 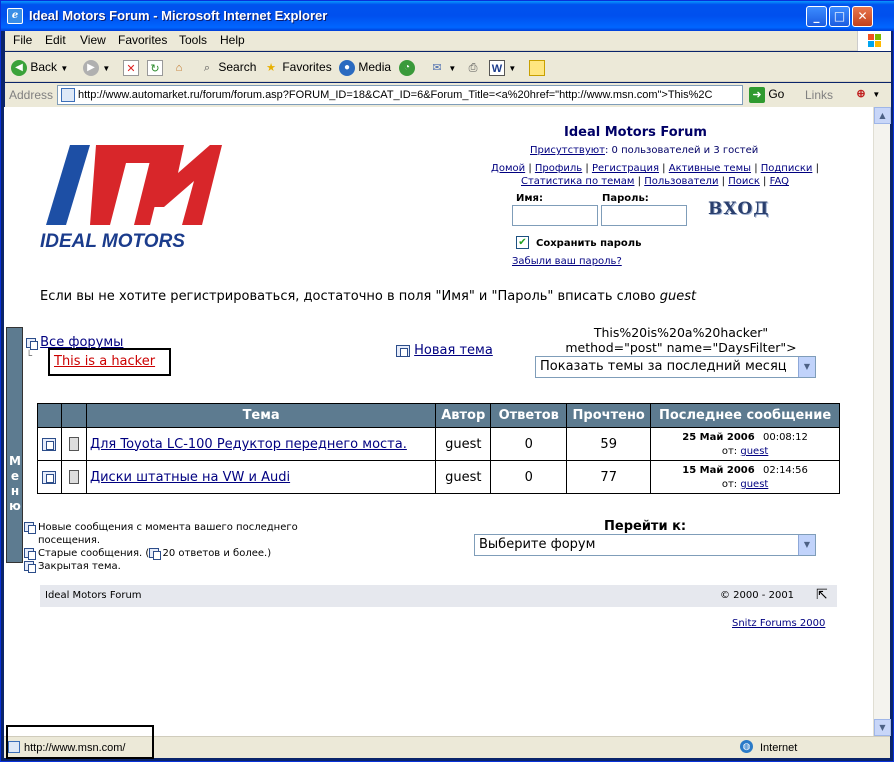 I want to click on vertical-scrollbar: ▲ ▼, so click(x=882, y=421).